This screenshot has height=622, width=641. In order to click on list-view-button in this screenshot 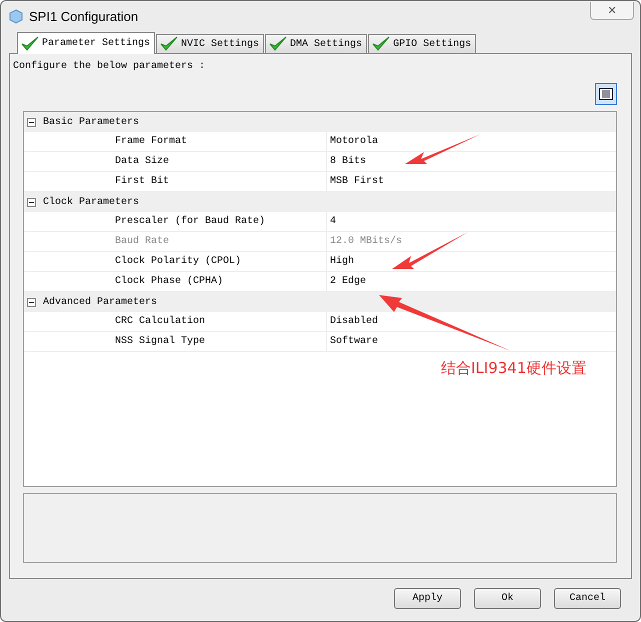, I will do `click(606, 94)`.